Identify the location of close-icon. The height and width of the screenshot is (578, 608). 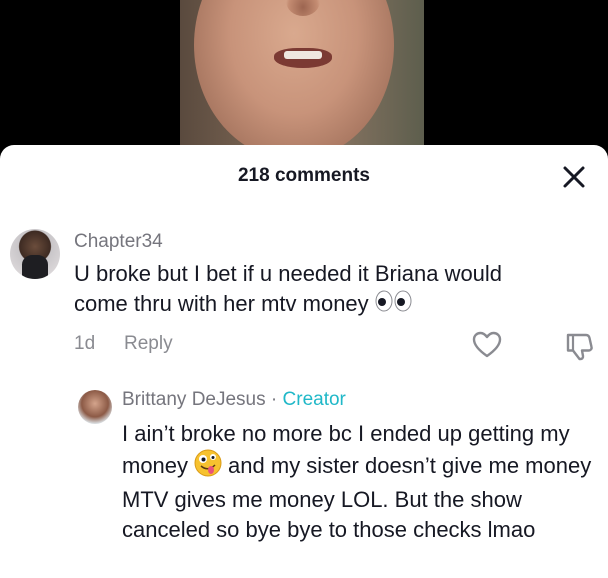
(574, 177).